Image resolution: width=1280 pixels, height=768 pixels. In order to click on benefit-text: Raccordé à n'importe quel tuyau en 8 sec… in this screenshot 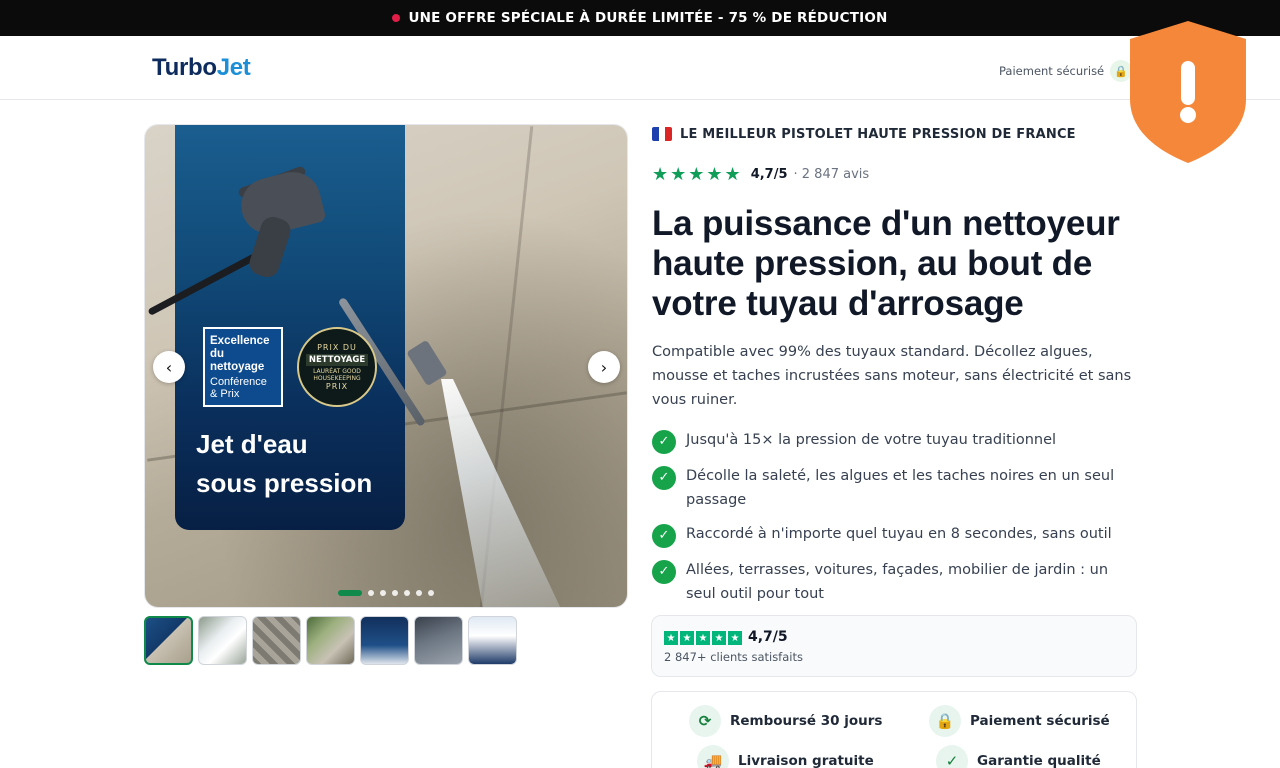, I will do `click(899, 534)`.